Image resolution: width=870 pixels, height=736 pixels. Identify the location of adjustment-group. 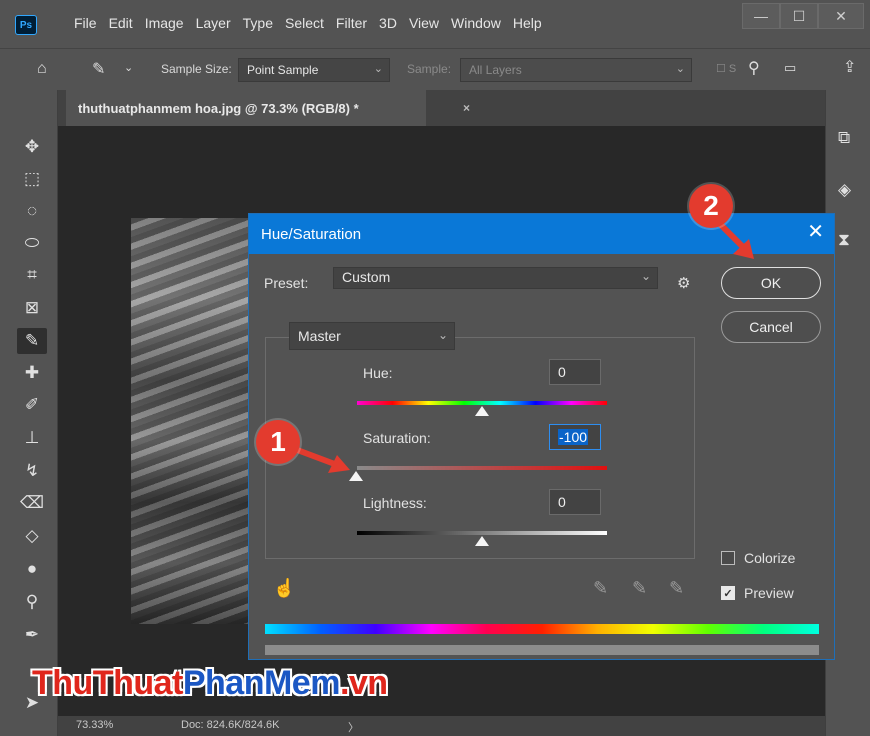
(480, 448).